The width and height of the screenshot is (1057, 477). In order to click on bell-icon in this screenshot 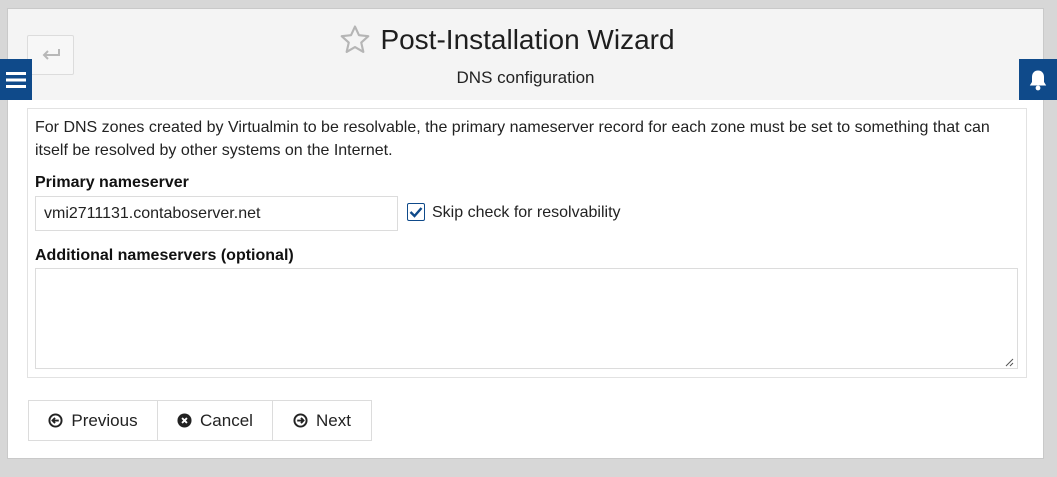, I will do `click(1038, 80)`.